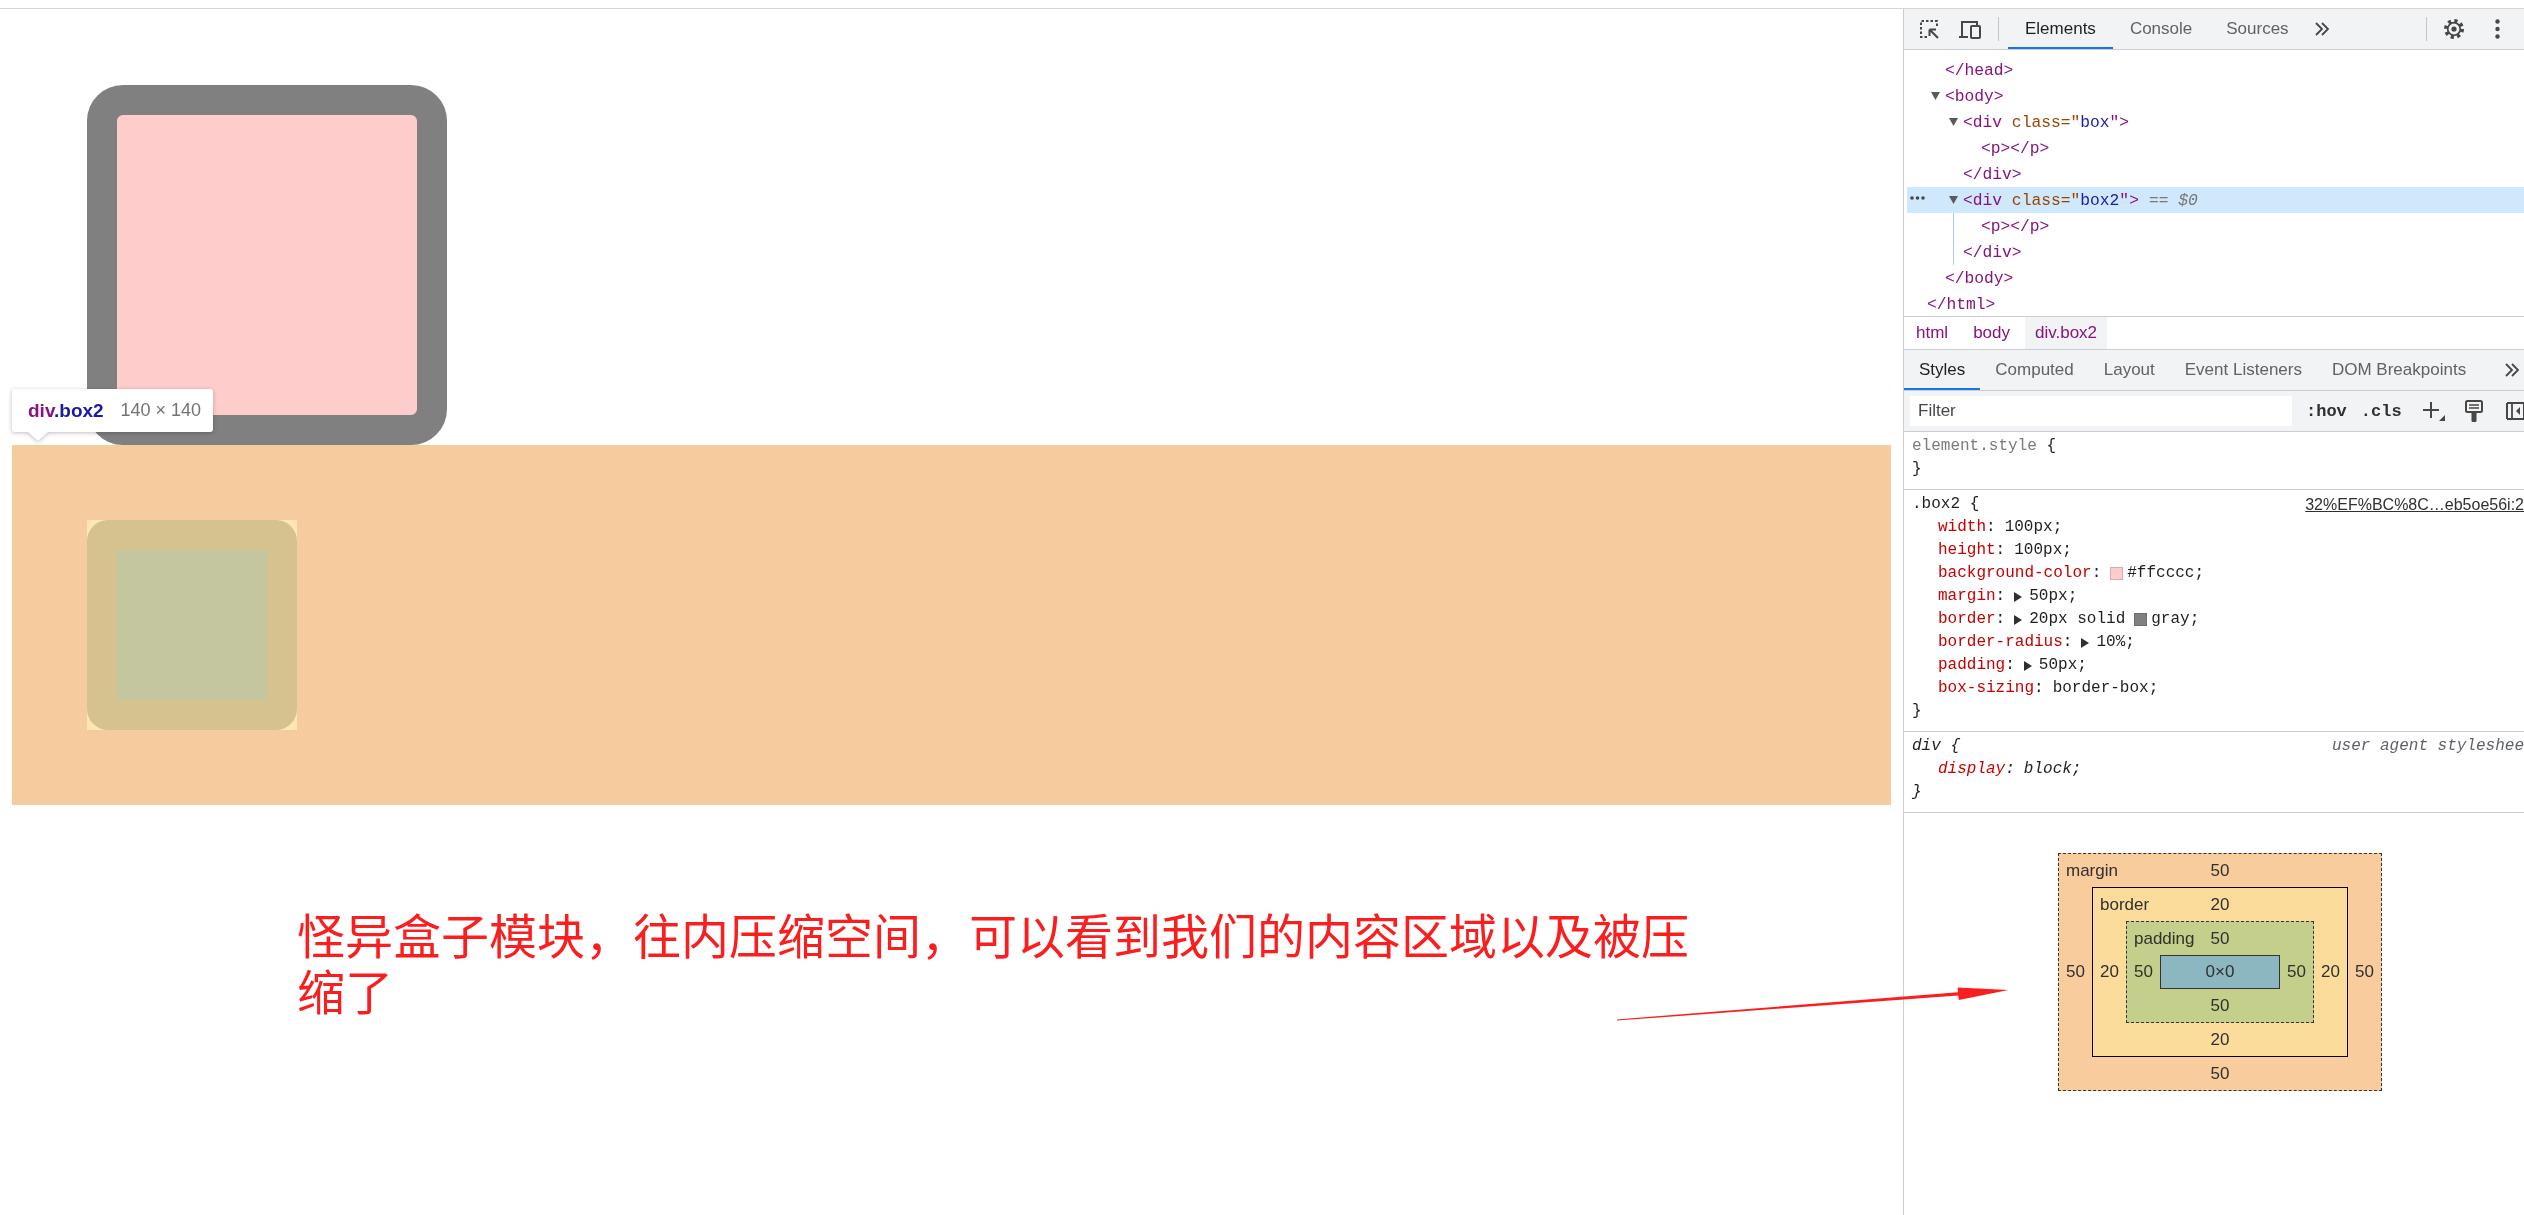 The image size is (2524, 1215). Describe the element at coordinates (2052, 769) in the screenshot. I see `css-value: block;` at that location.